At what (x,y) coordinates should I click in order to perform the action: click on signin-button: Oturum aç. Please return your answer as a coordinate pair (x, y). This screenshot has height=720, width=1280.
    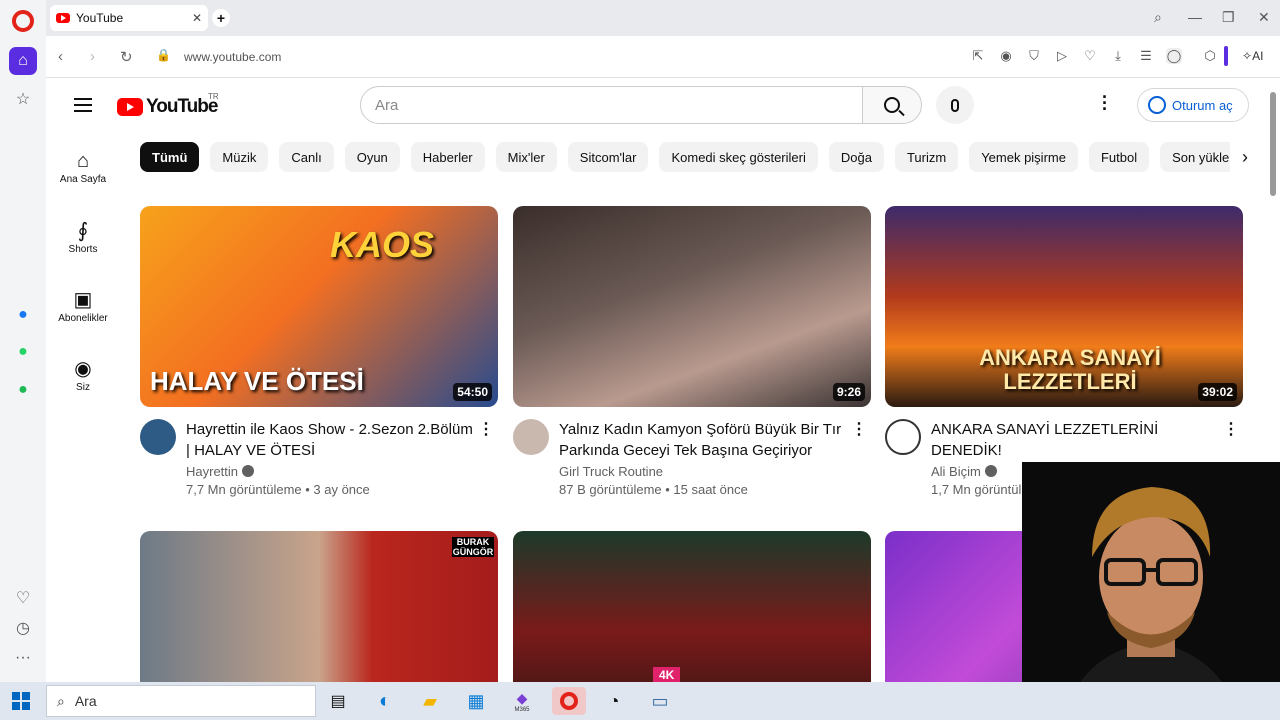
    Looking at the image, I should click on (1193, 105).